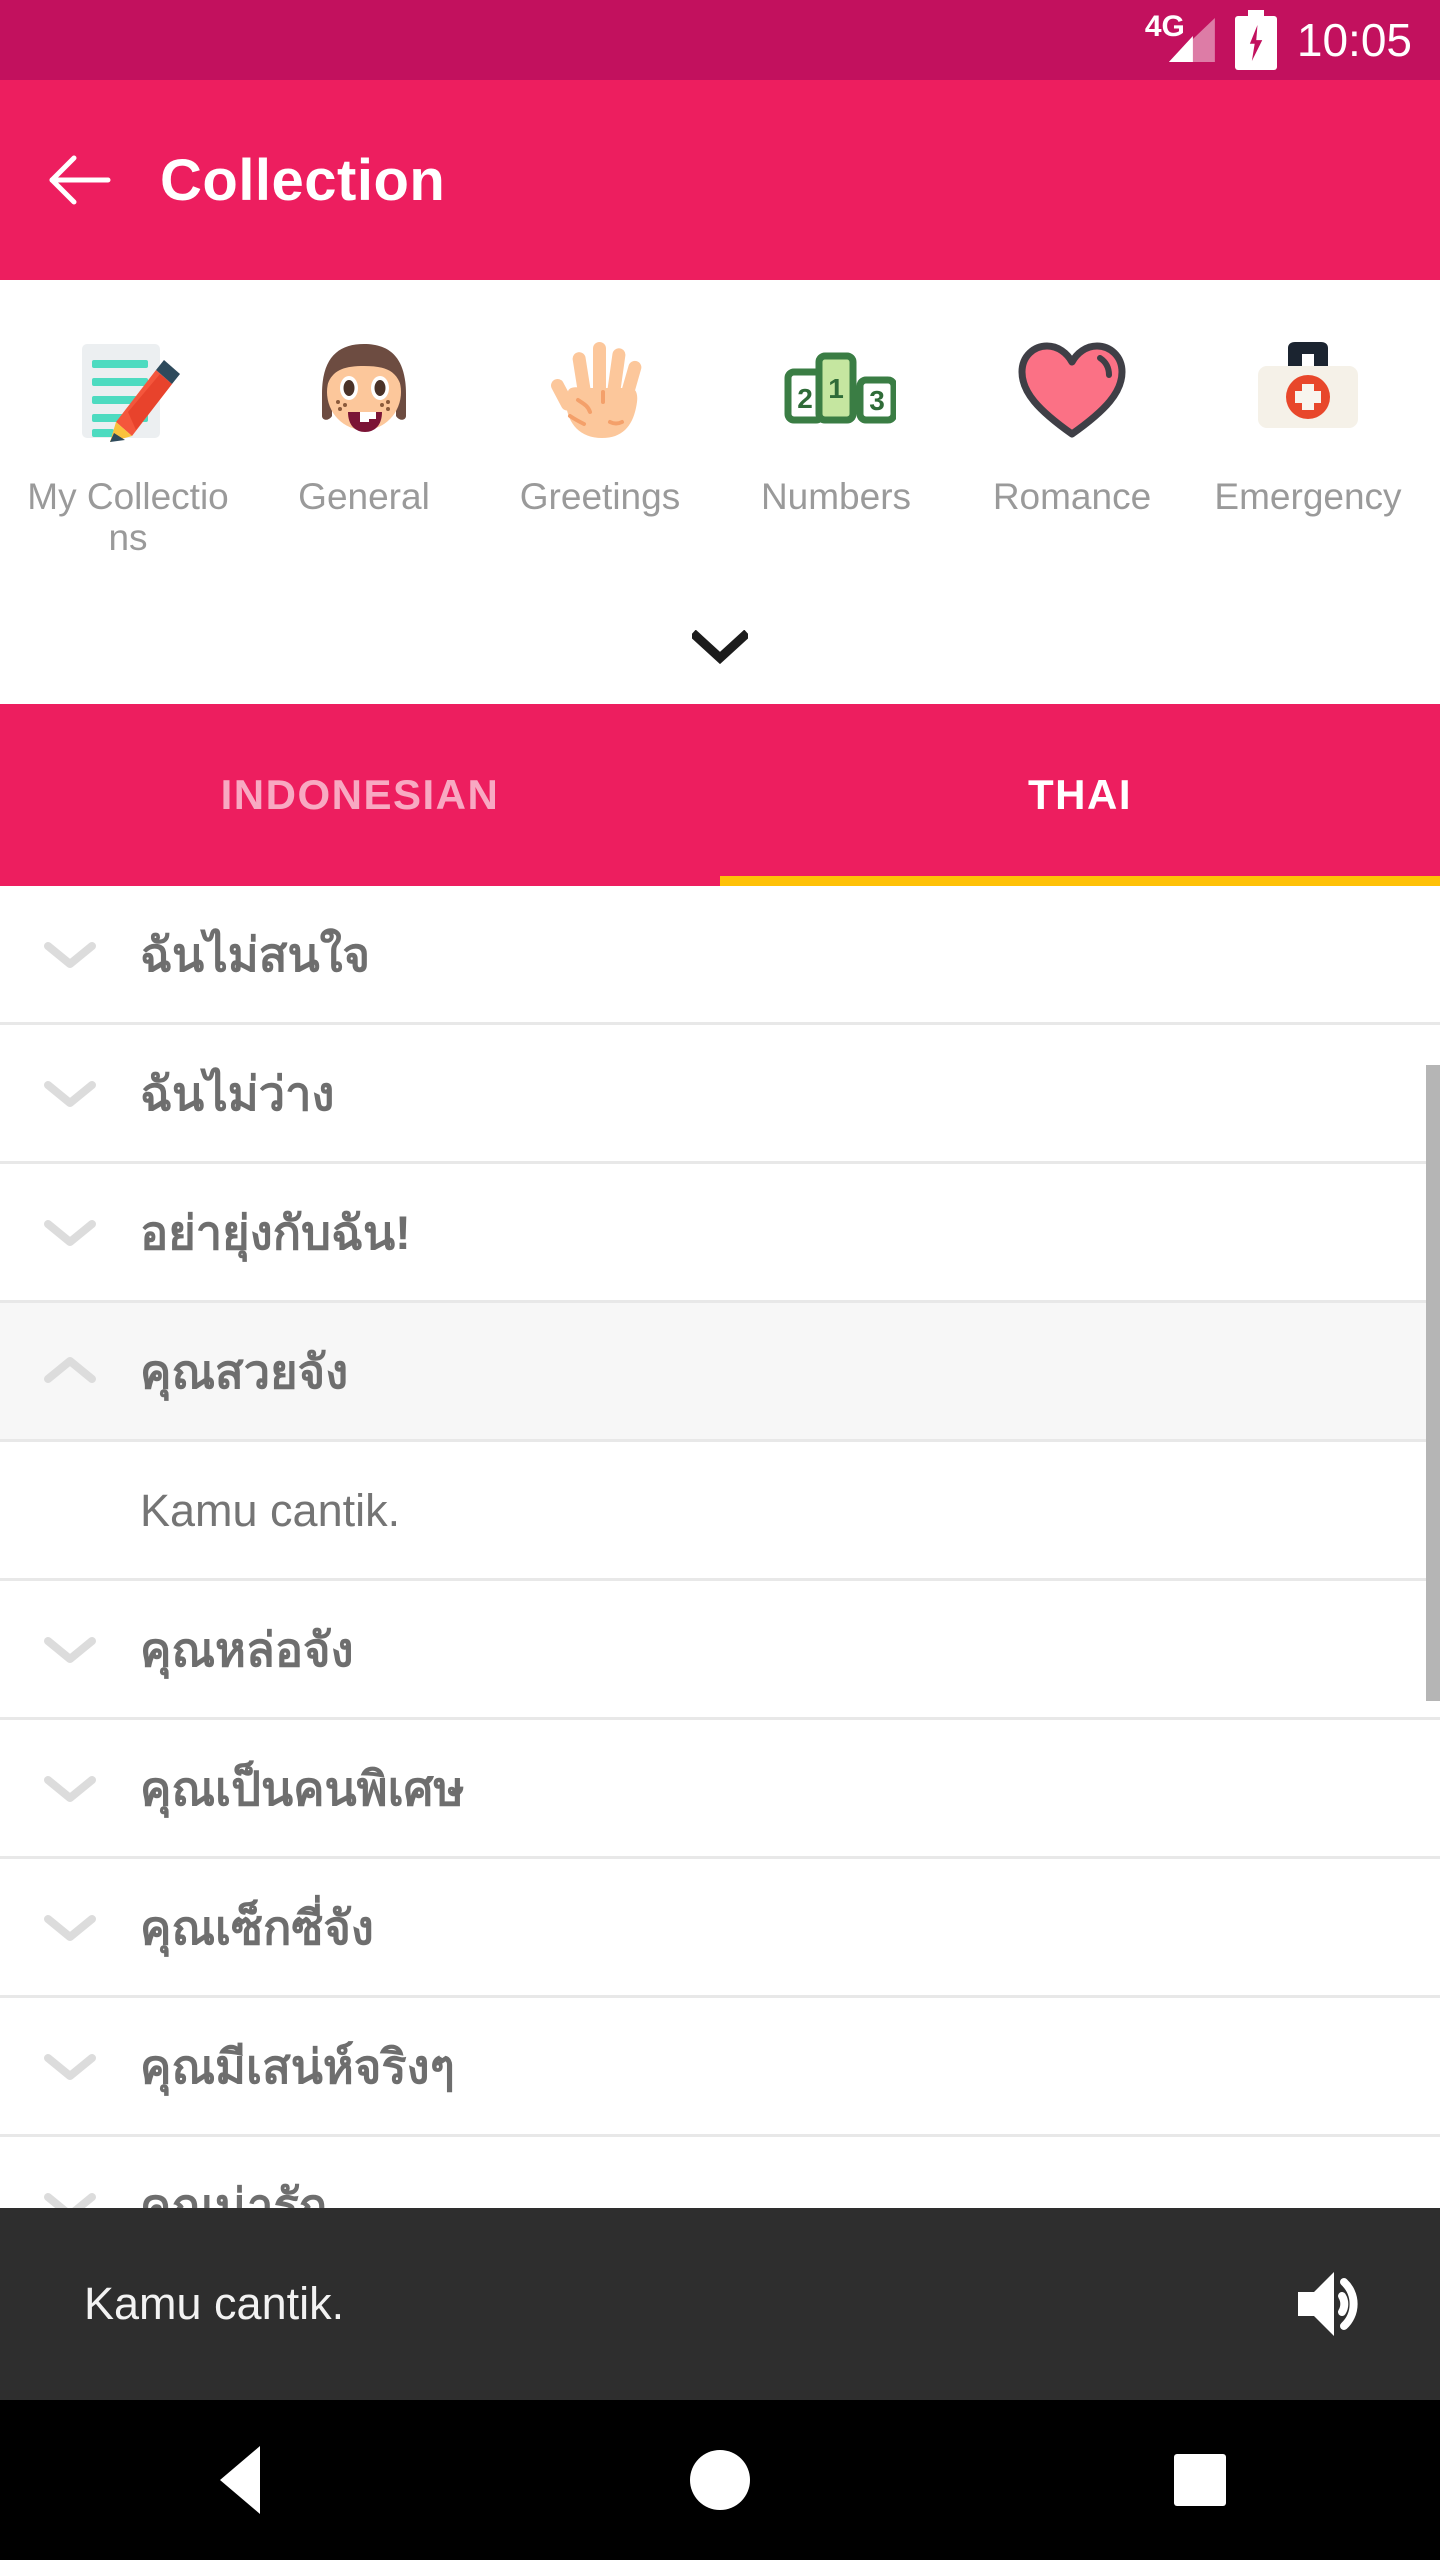 The height and width of the screenshot is (2560, 1440). What do you see at coordinates (720, 1372) in the screenshot?
I see `list-item-expanded: คุณสวยจัง` at bounding box center [720, 1372].